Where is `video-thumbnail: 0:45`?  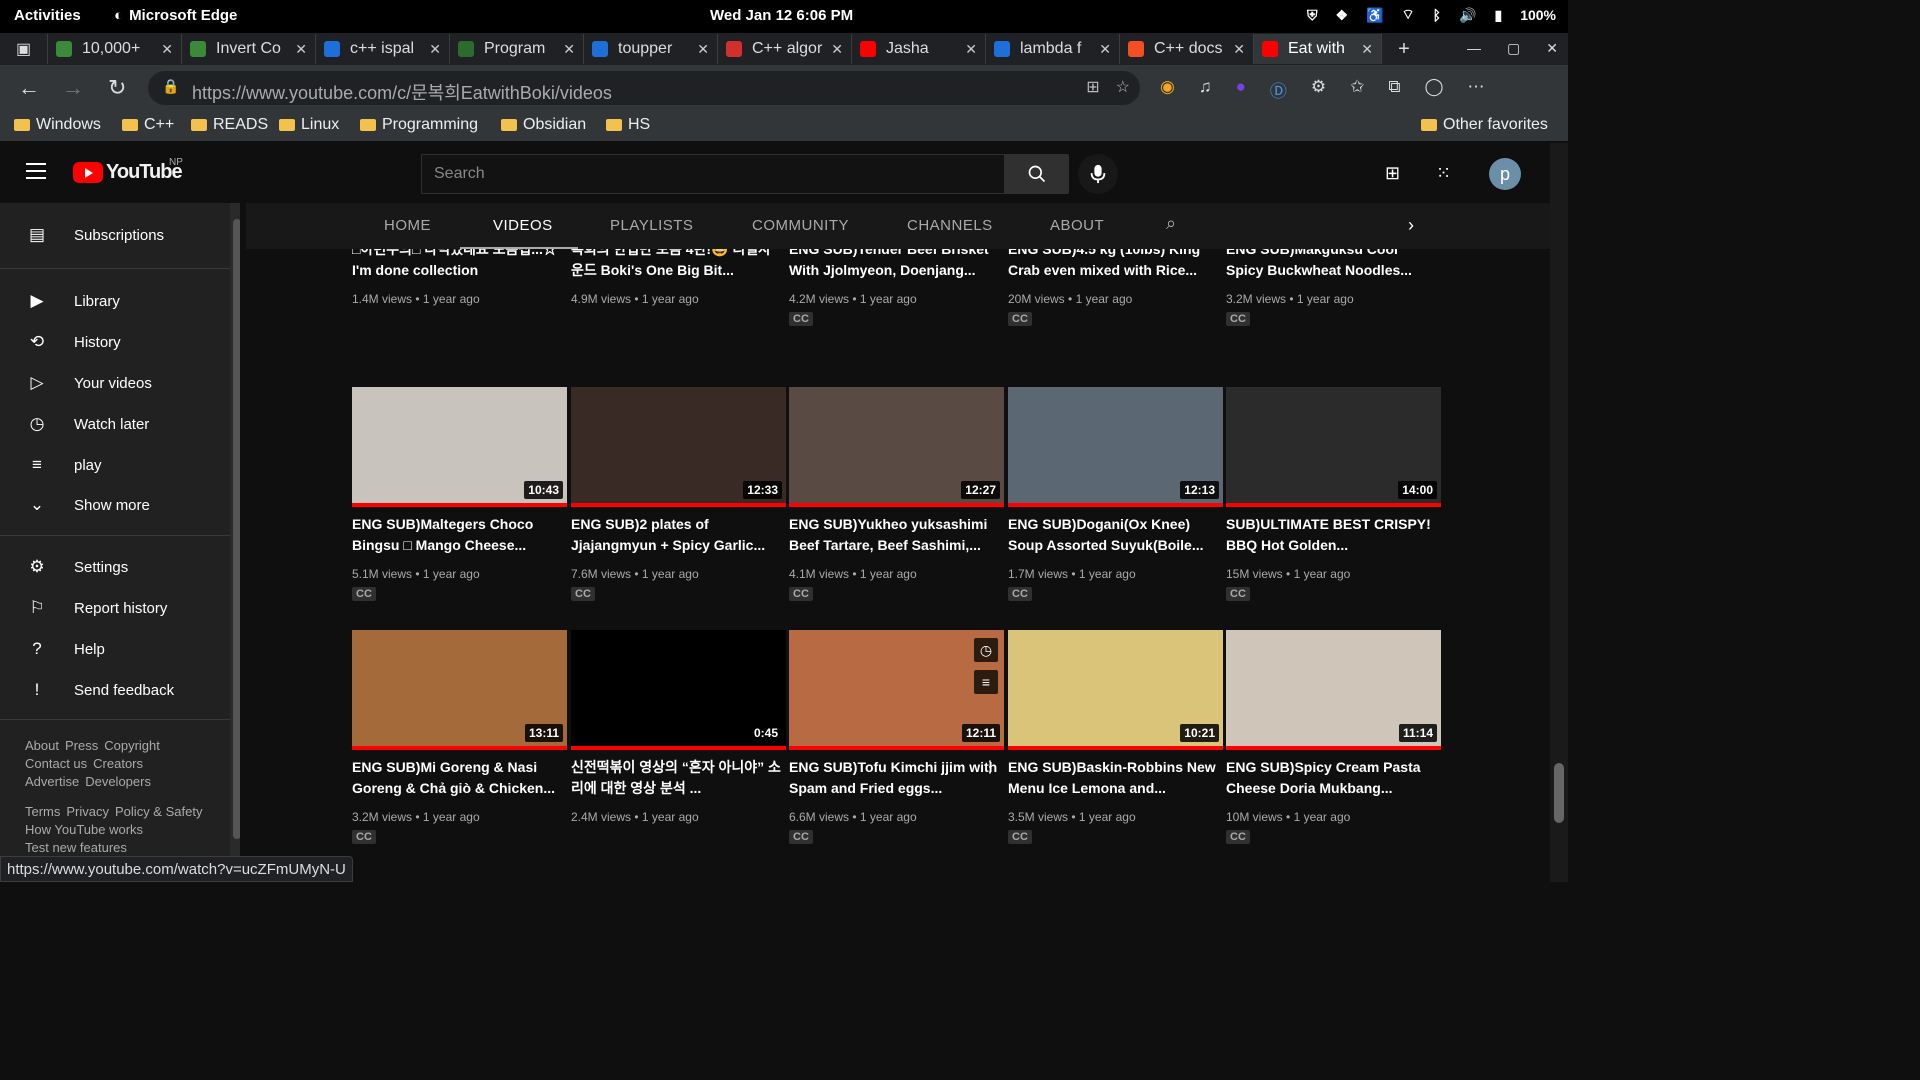
video-thumbnail: 0:45 is located at coordinates (678, 690).